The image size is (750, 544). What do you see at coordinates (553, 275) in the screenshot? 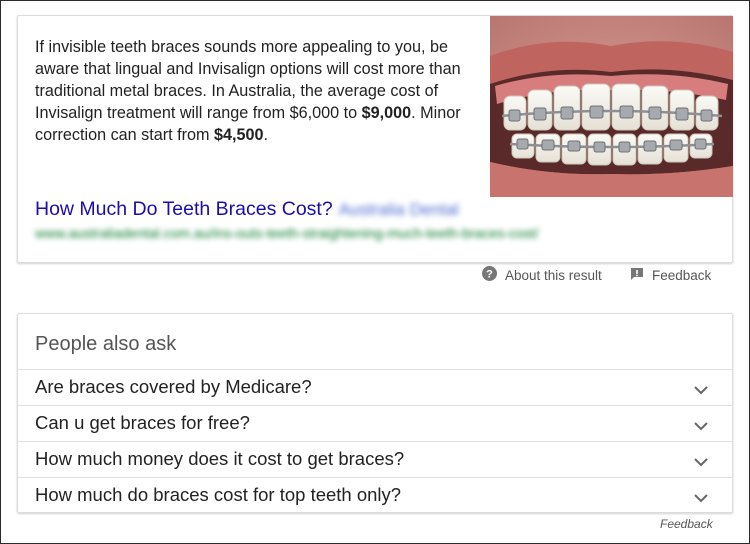
I see `about-this-result-label: About this result` at bounding box center [553, 275].